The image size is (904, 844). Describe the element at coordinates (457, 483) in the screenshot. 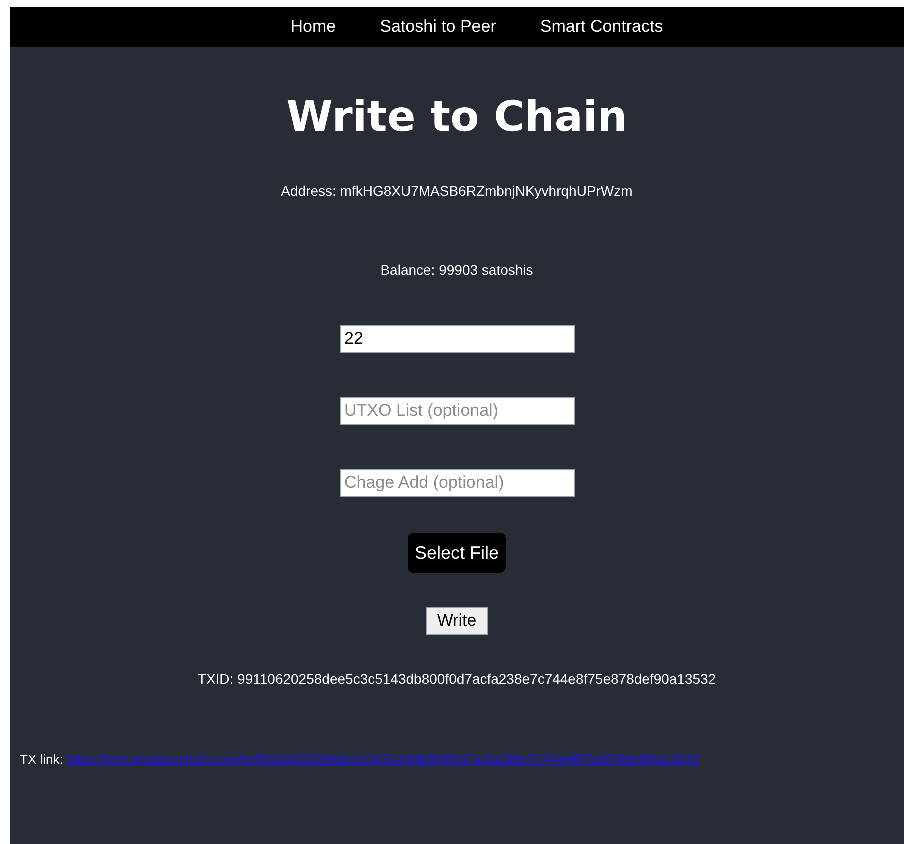

I see `input-field: Chage Add (optional)` at that location.